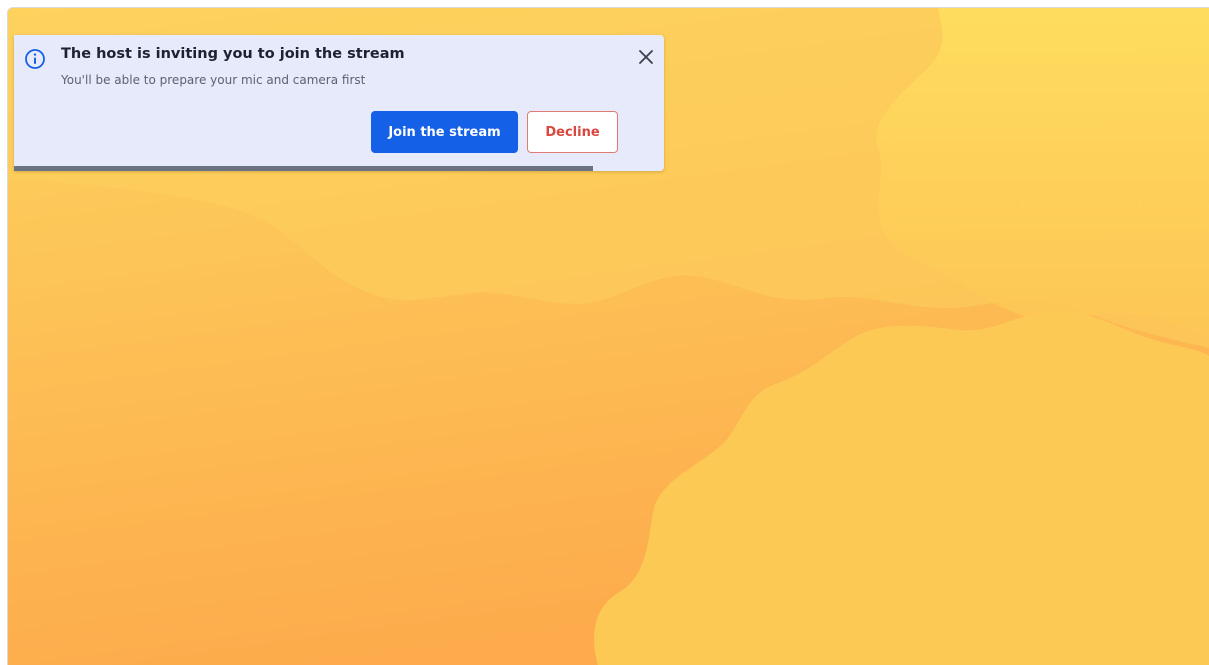  What do you see at coordinates (303, 168) in the screenshot?
I see `progress-fill` at bounding box center [303, 168].